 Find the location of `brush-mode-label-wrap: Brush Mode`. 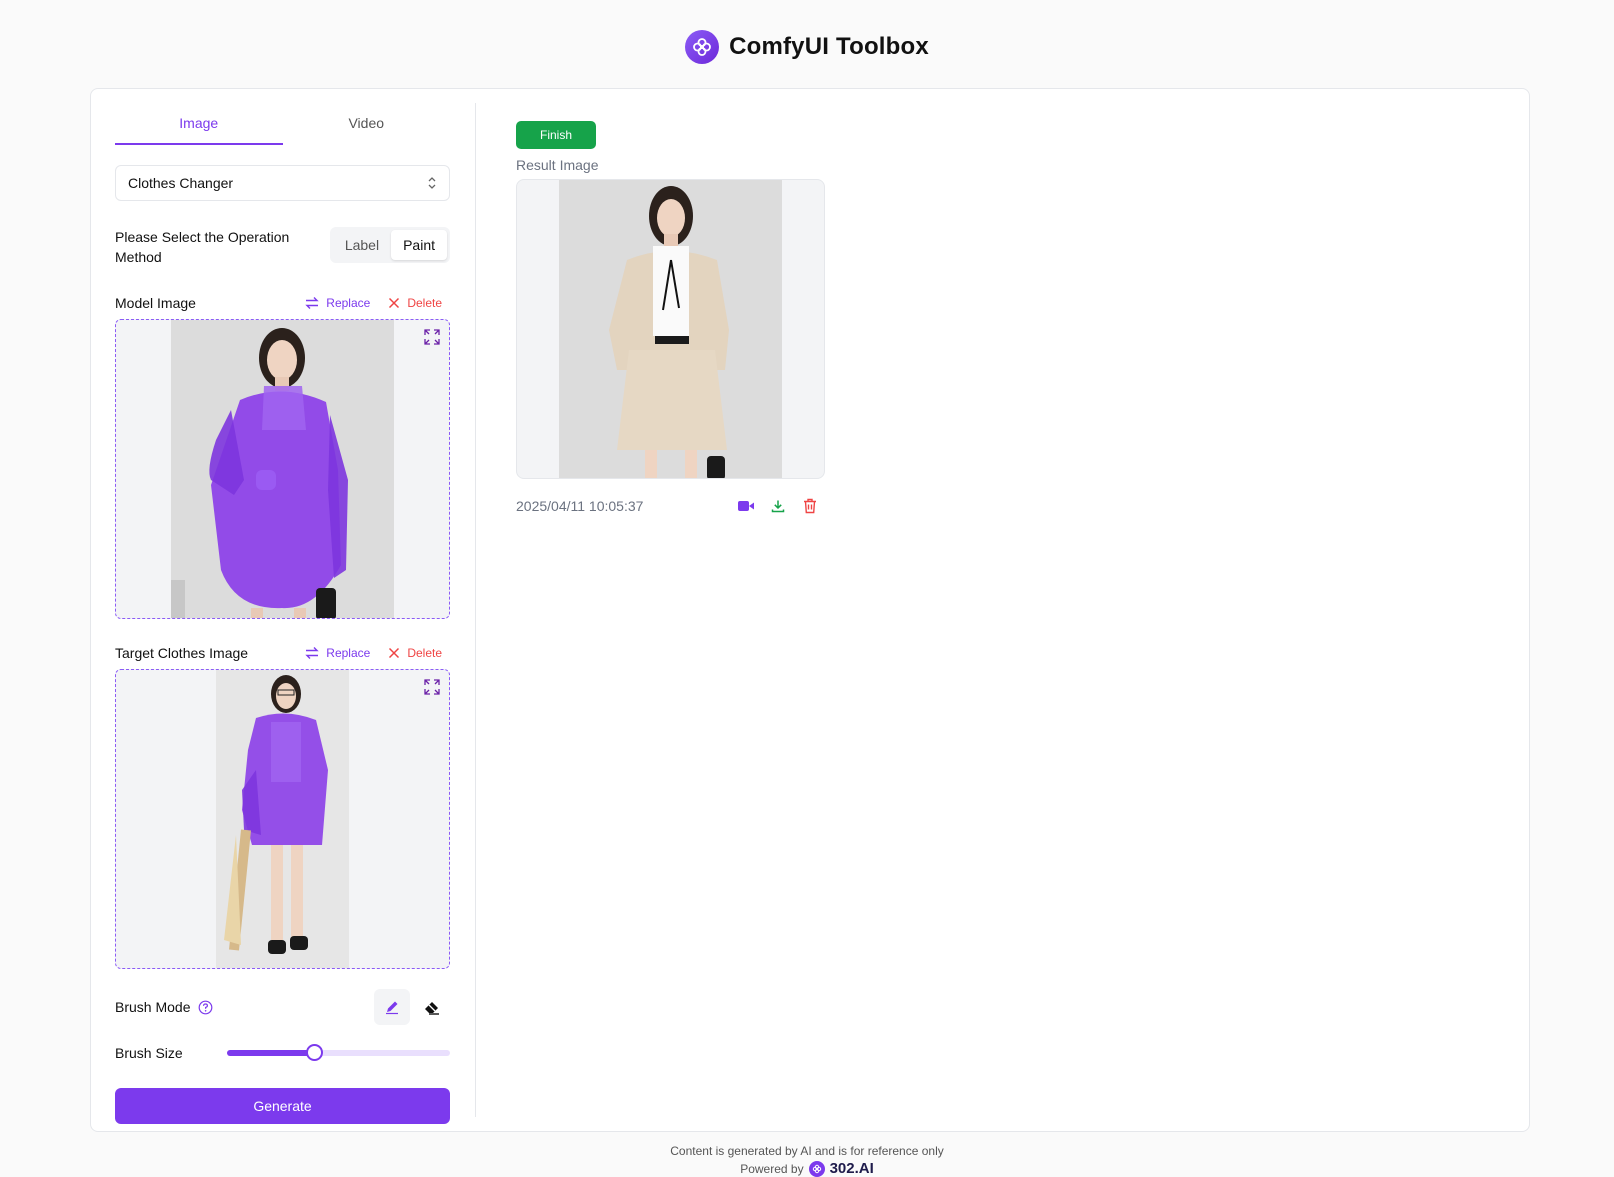

brush-mode-label-wrap: Brush Mode is located at coordinates (164, 1007).